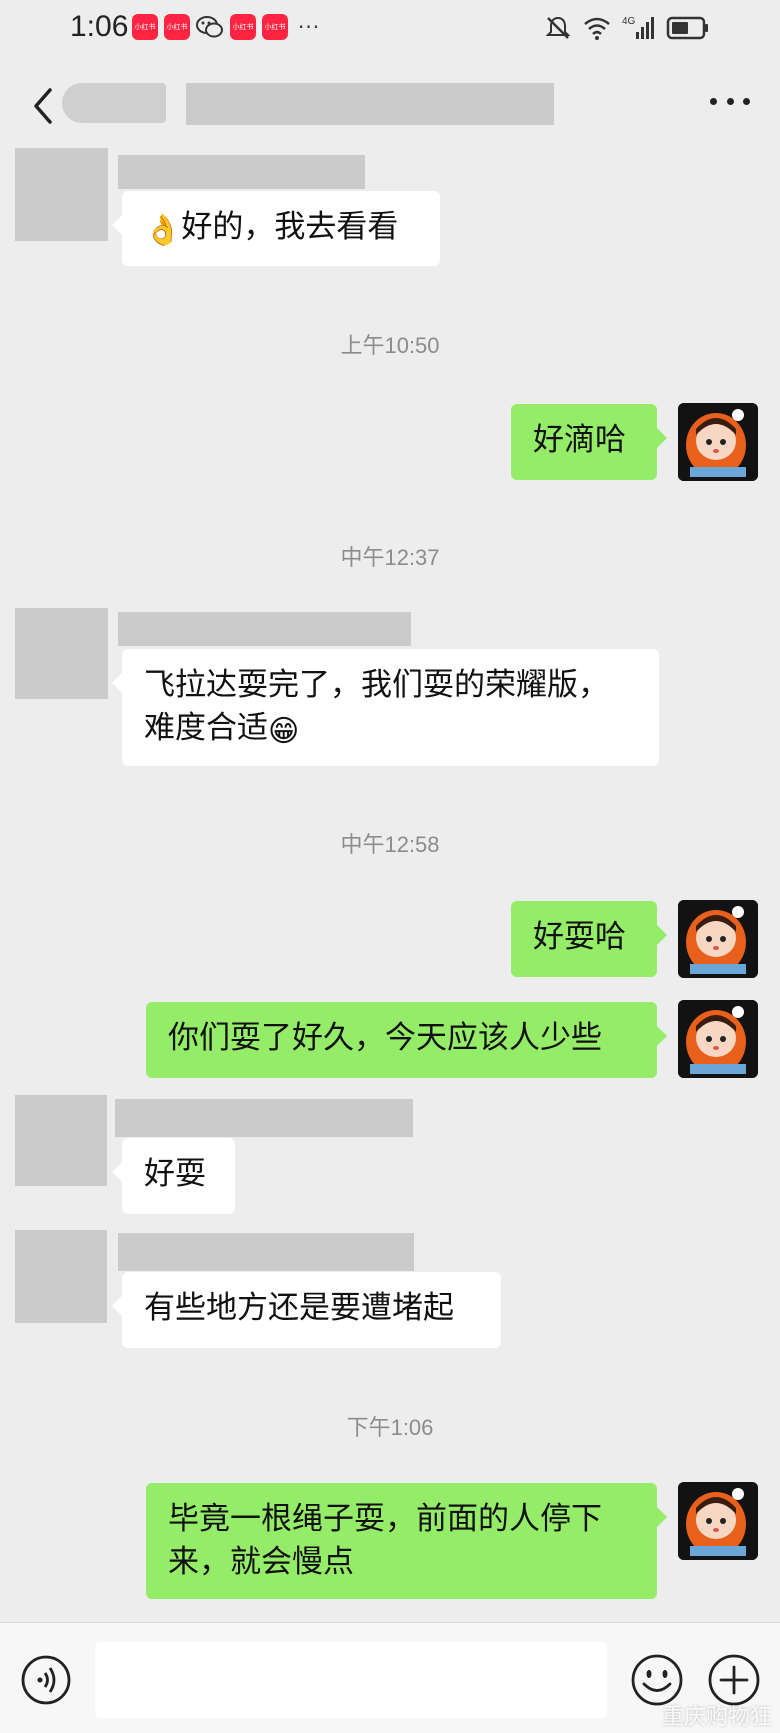  I want to click on chat-header, so click(390, 105).